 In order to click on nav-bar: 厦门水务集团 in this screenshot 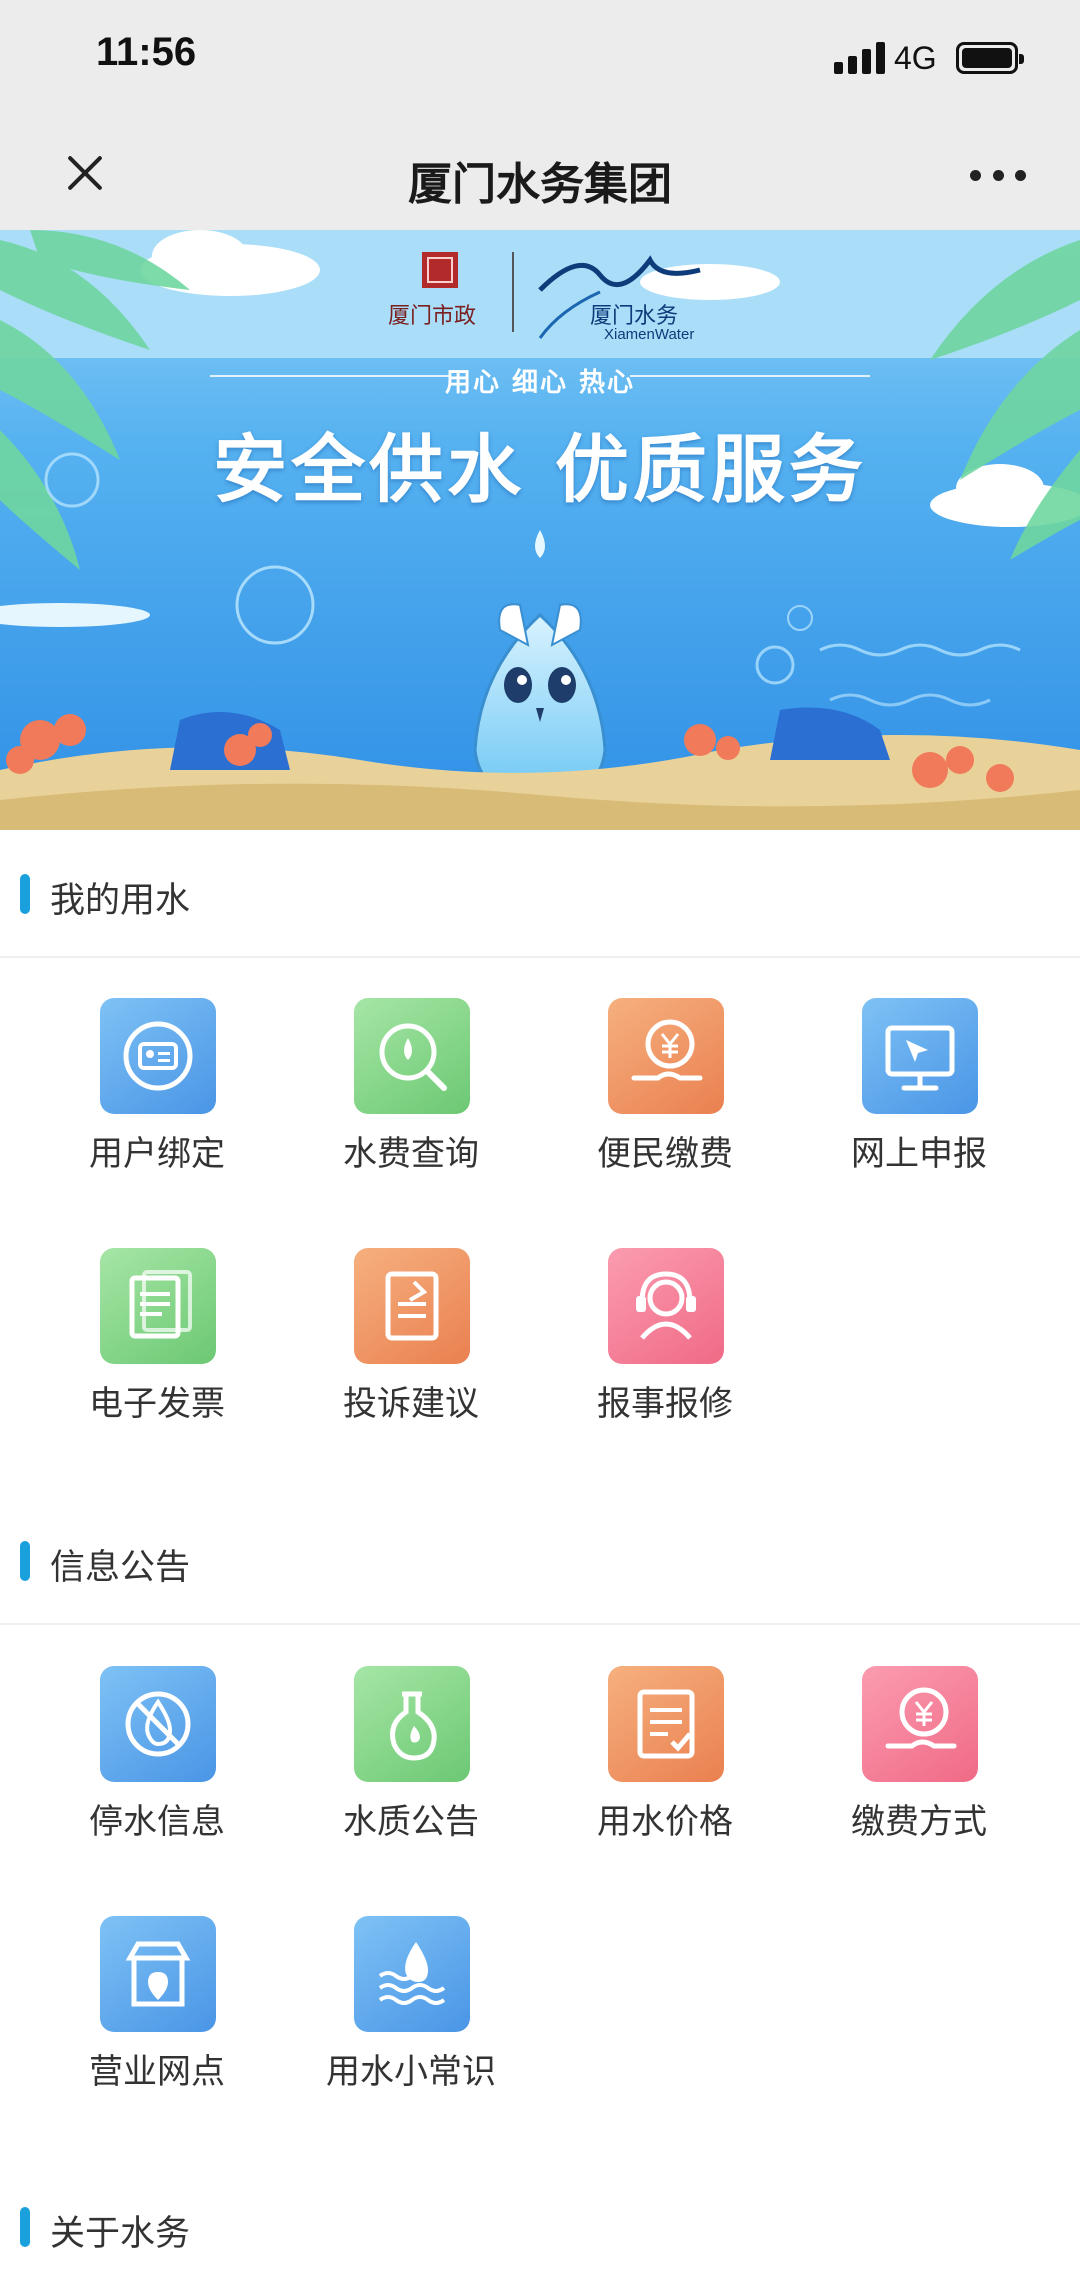, I will do `click(540, 174)`.